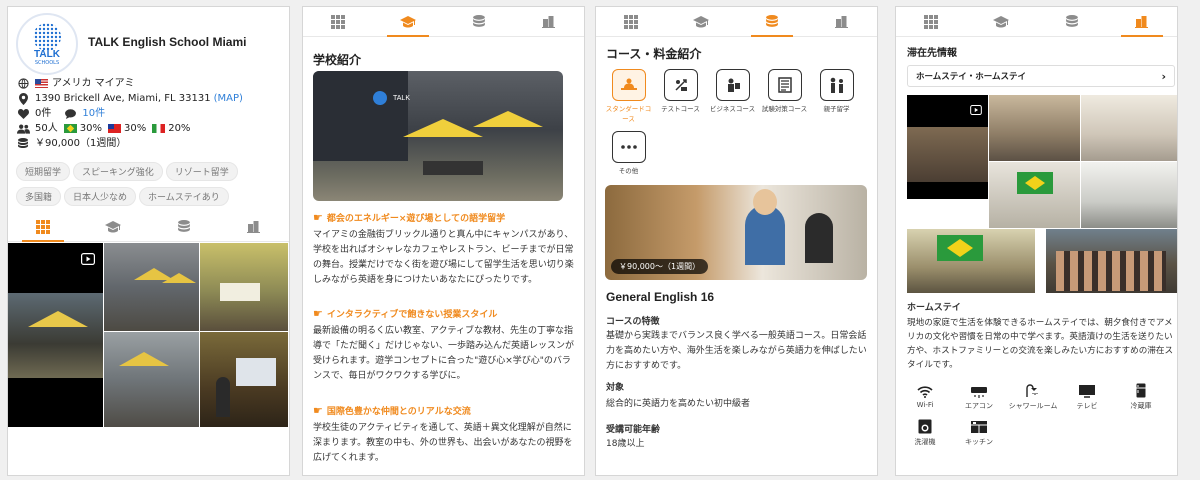 This screenshot has width=1200, height=480. I want to click on coins-icon, so click(23, 143).